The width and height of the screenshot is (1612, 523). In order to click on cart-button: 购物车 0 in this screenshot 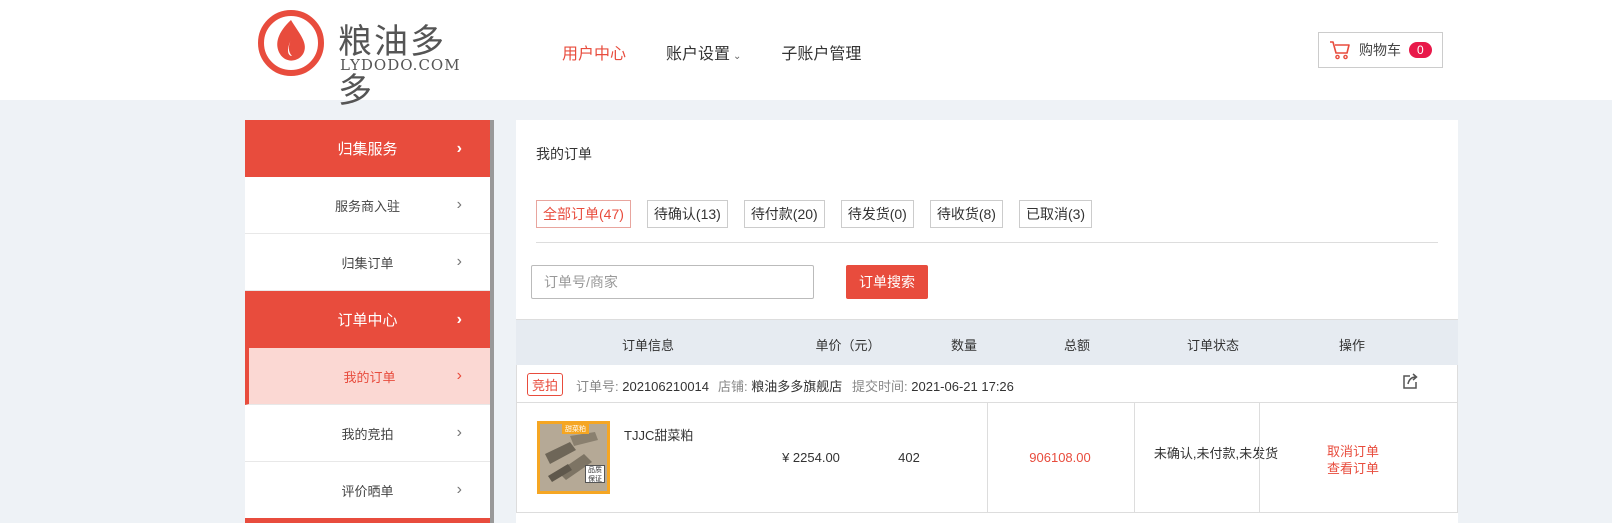, I will do `click(1380, 50)`.